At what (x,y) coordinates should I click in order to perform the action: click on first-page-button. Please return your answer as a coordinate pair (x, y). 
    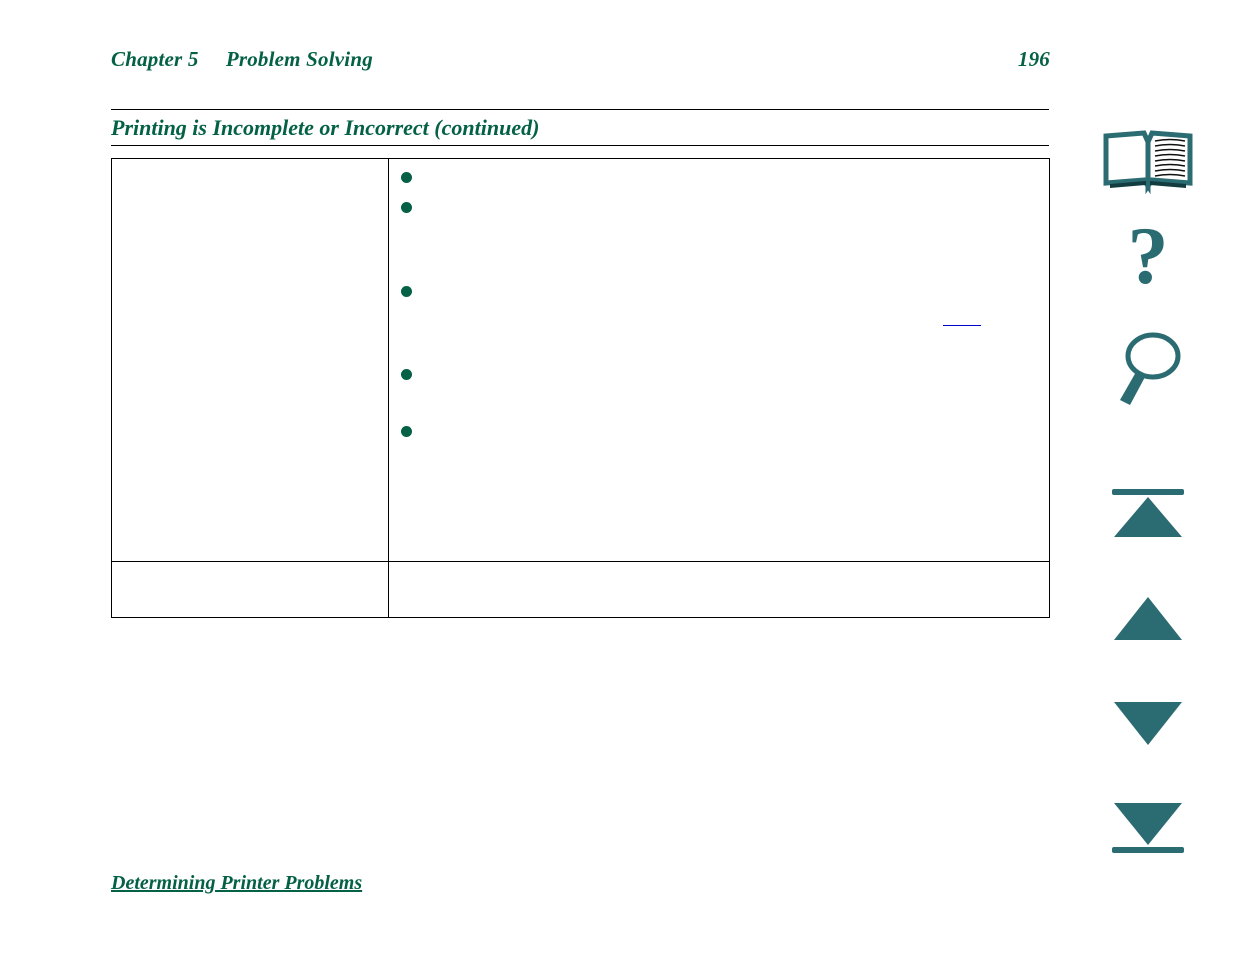
    Looking at the image, I should click on (1147, 515).